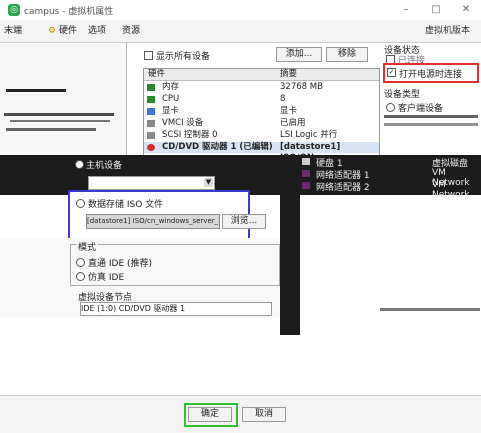 This screenshot has height=433, width=481. Describe the element at coordinates (261, 111) in the screenshot. I see `table-row: 显卡 显卡` at that location.